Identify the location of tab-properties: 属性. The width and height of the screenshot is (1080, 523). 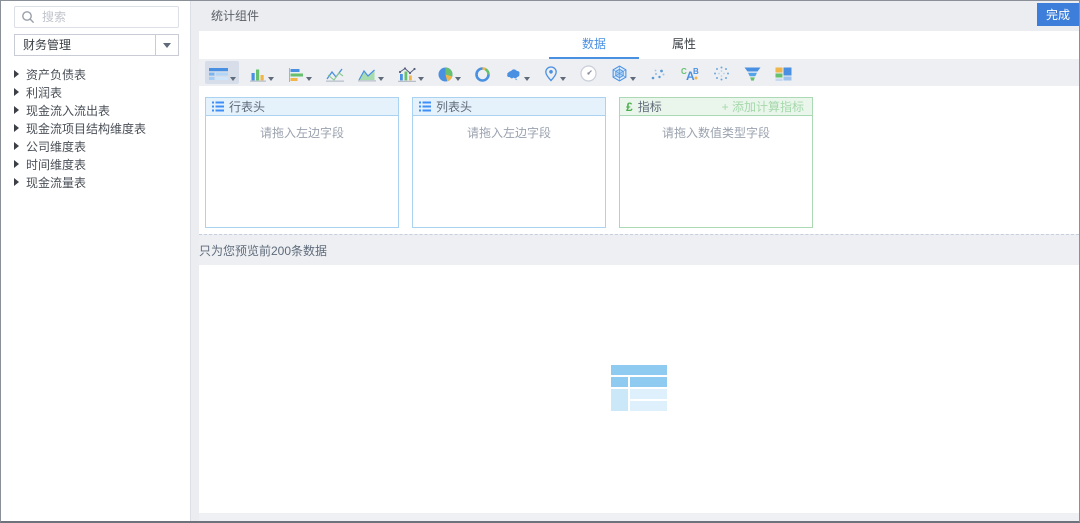
(684, 45).